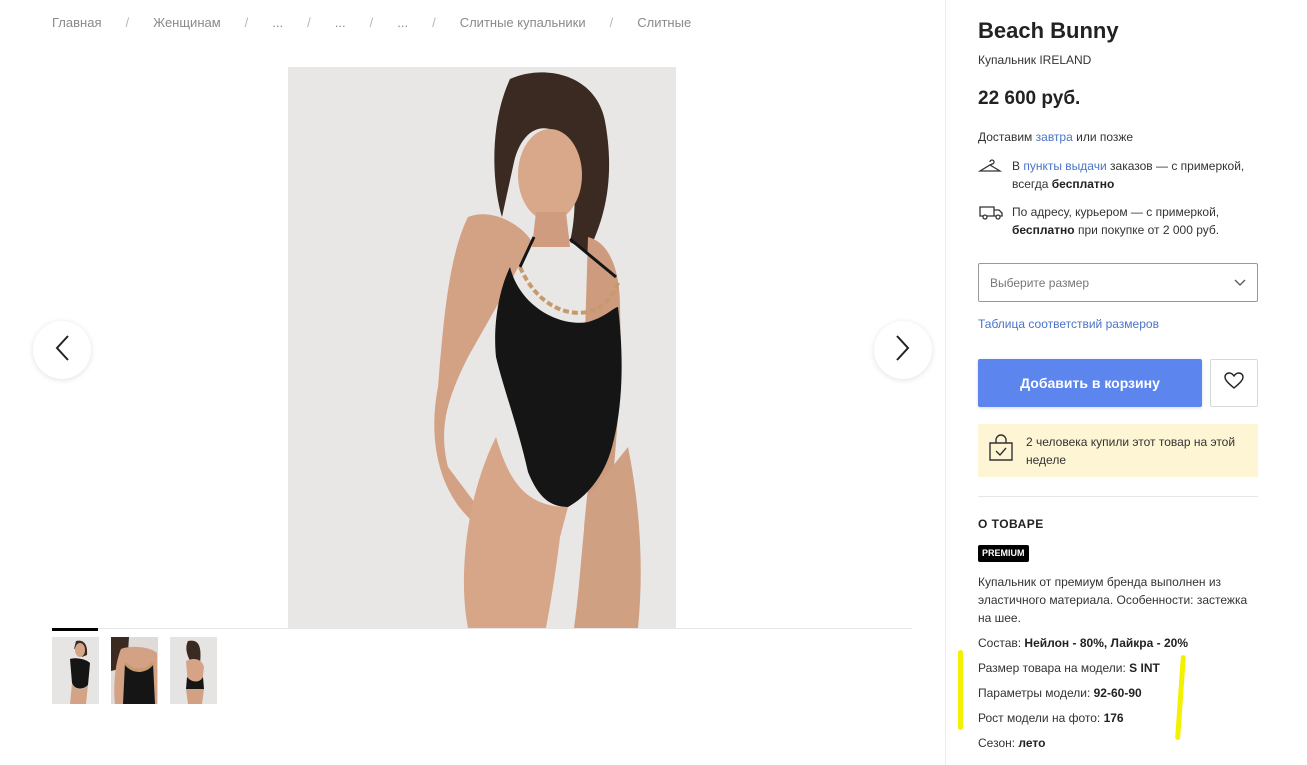 This screenshot has width=1307, height=765. What do you see at coordinates (1068, 324) in the screenshot?
I see `size-table-link: Таблица соответствий размеров` at bounding box center [1068, 324].